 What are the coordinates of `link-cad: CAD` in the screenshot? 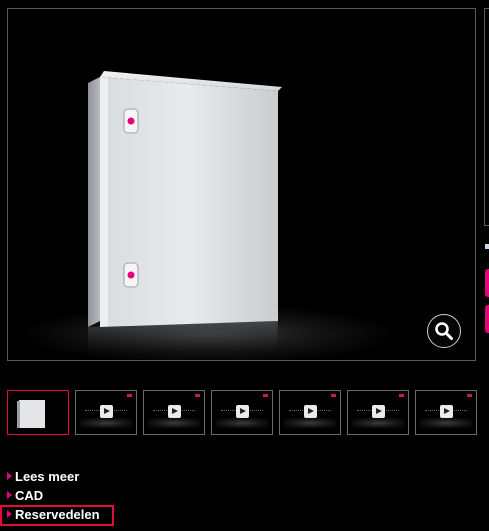 It's located at (25, 495).